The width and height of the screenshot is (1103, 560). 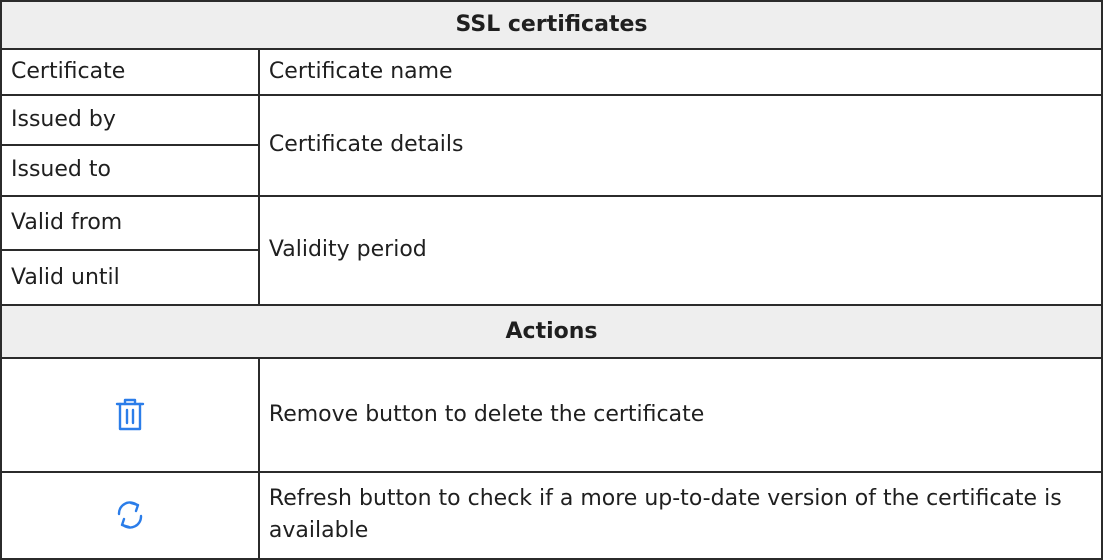 I want to click on refresh-icon-cell, so click(x=130, y=515).